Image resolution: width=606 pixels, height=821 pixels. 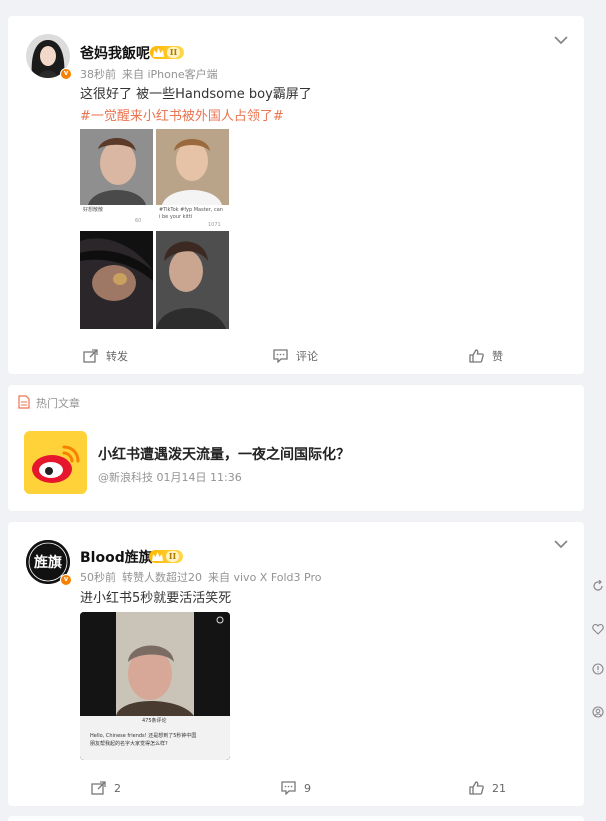 I want to click on post-meta: 50秒前 转赞人数超过20 来自 vivo X Fold3 Pro, so click(x=203, y=577).